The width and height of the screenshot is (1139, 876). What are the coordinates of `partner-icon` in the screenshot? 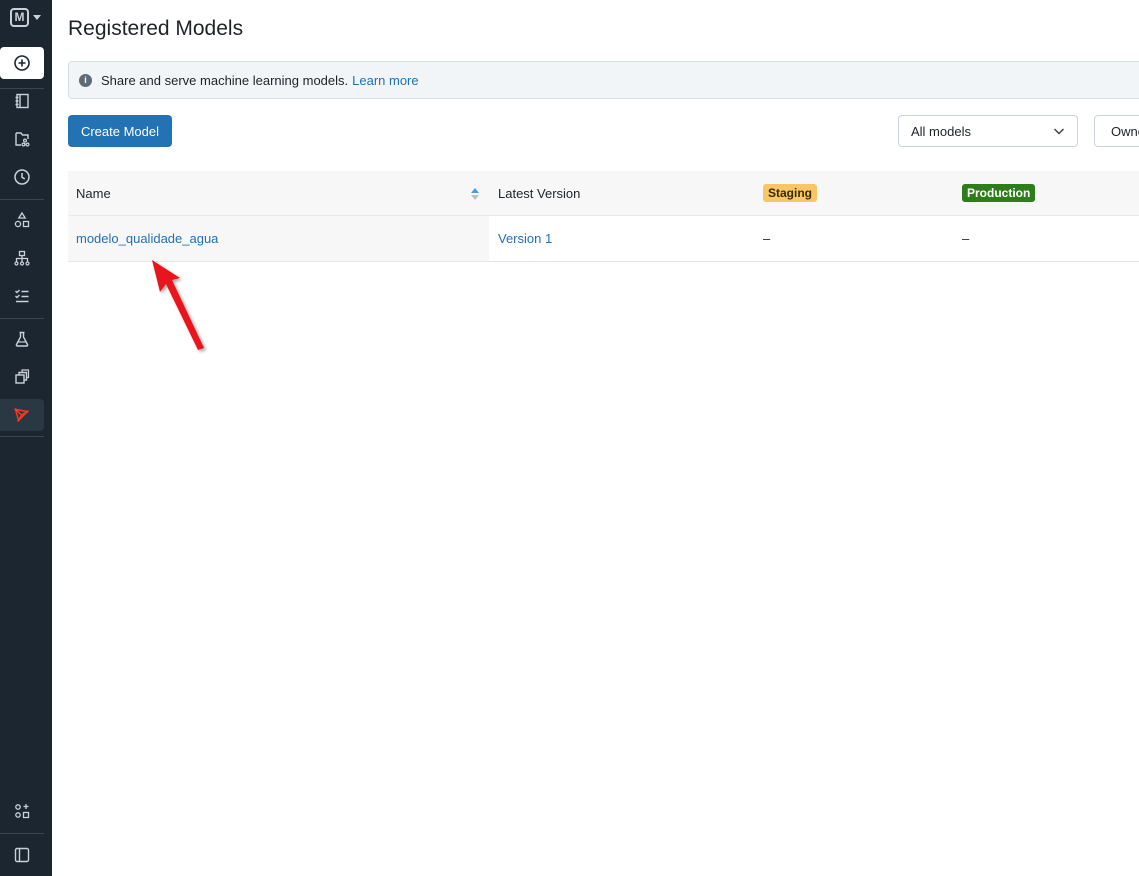 It's located at (22, 811).